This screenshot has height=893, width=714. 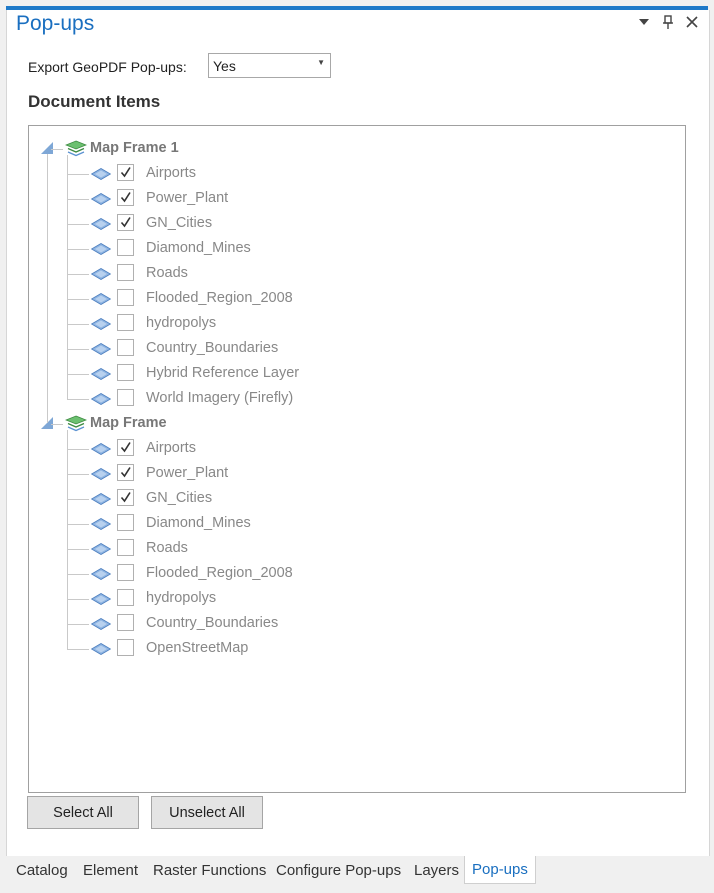 What do you see at coordinates (223, 373) in the screenshot?
I see `layer-label: Hybrid Reference Layer` at bounding box center [223, 373].